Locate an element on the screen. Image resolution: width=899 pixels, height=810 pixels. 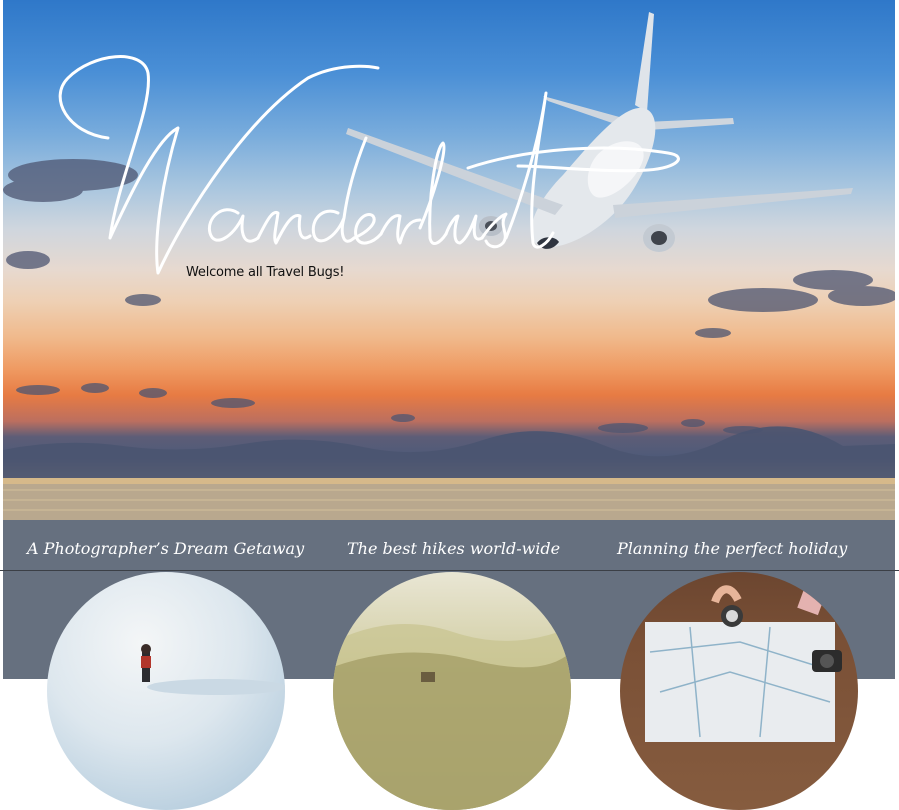
hikes-thumbnail-image is located at coordinates (452, 717).